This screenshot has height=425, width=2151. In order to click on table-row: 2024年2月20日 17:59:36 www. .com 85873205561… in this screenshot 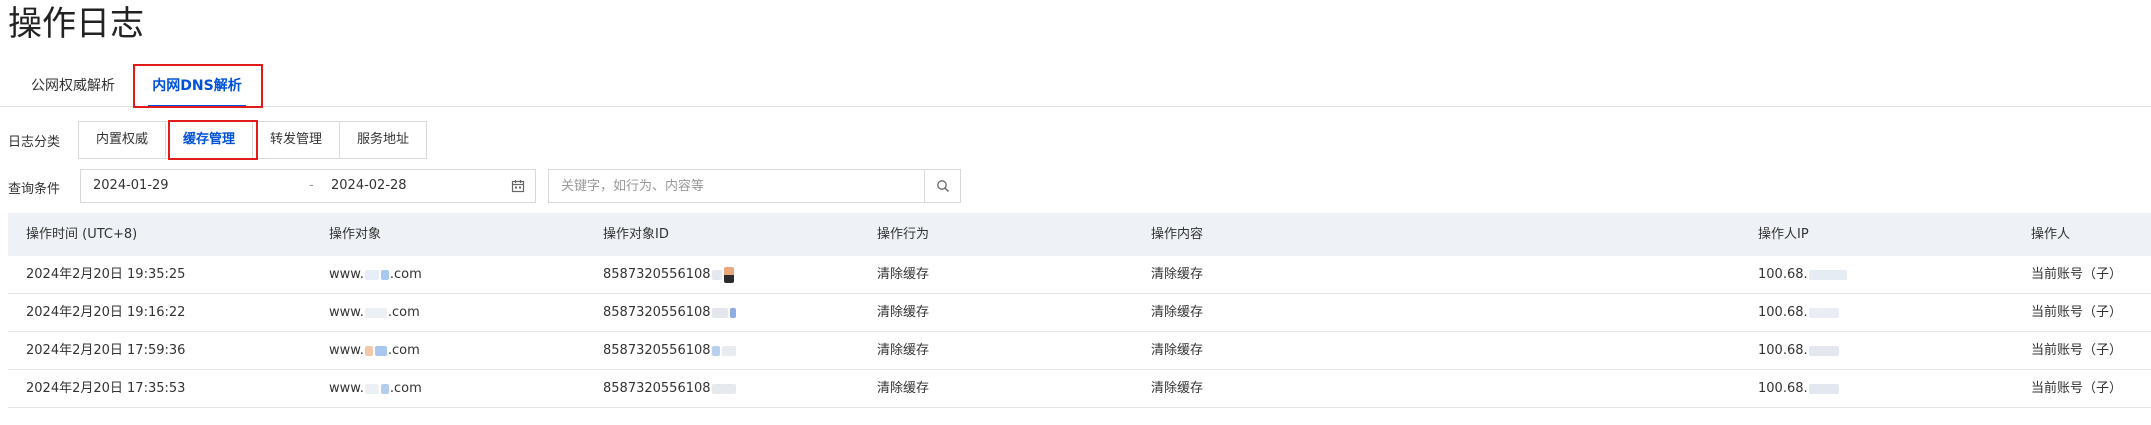, I will do `click(1079, 351)`.